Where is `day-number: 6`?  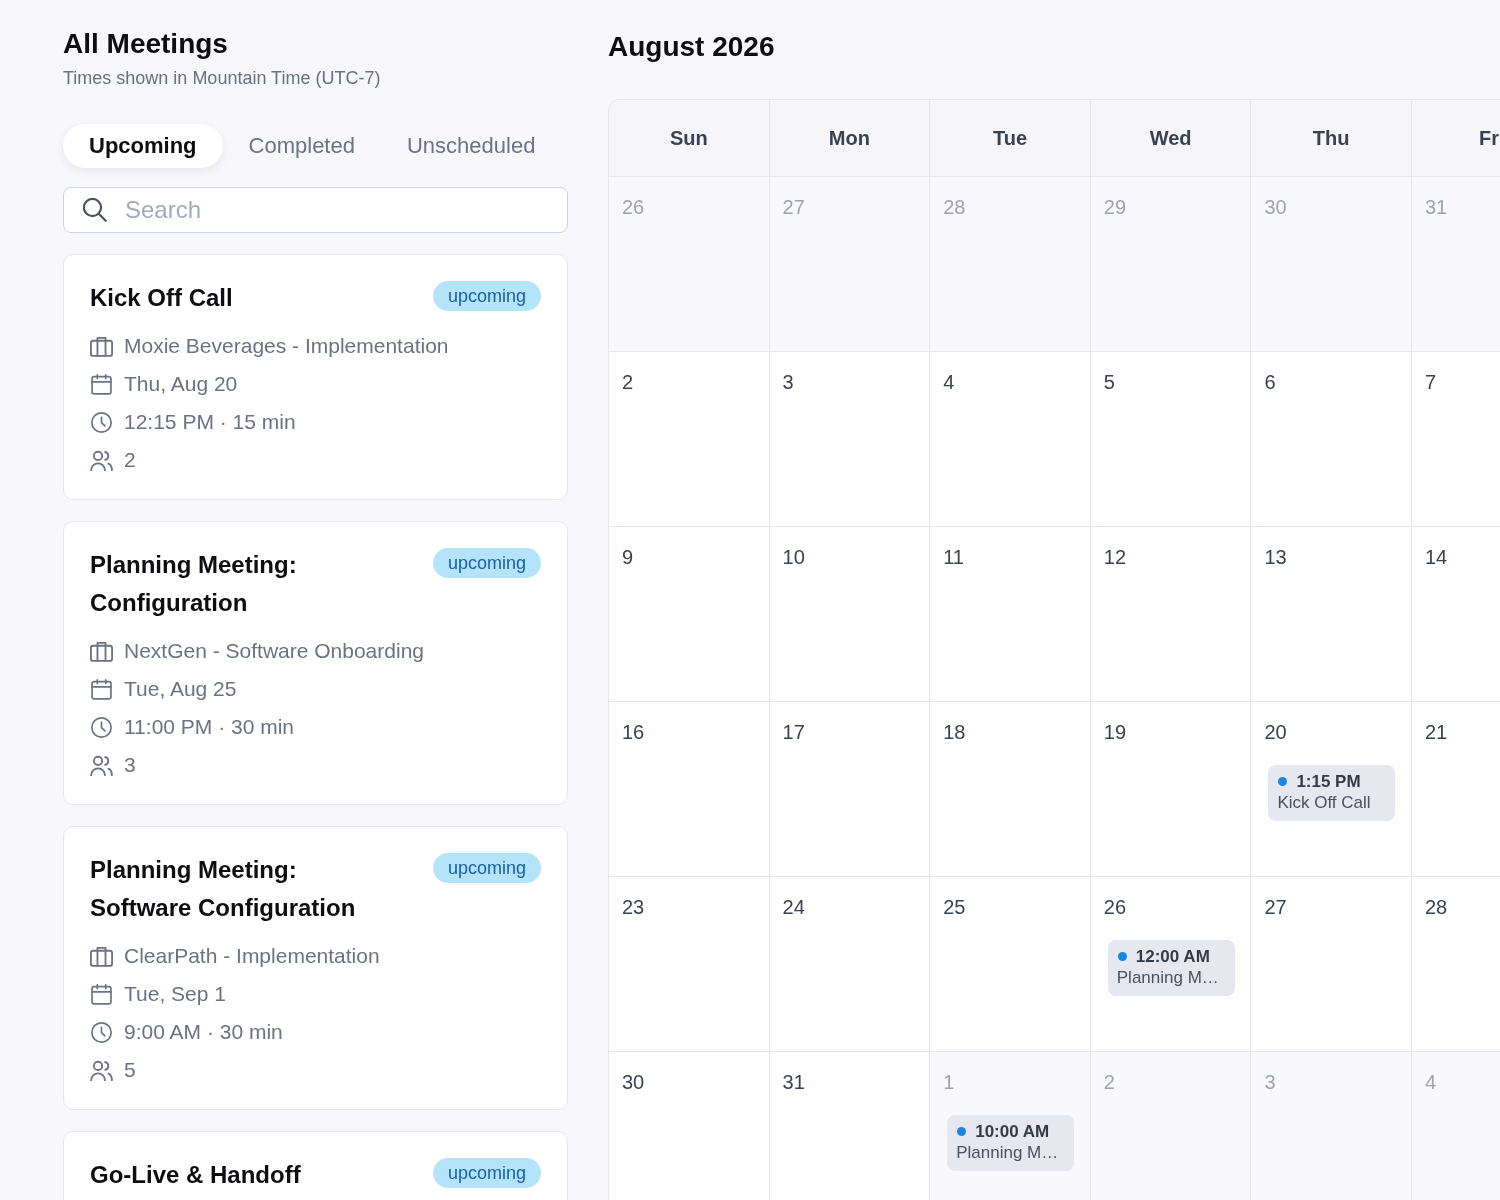
day-number: 6 is located at coordinates (1270, 382).